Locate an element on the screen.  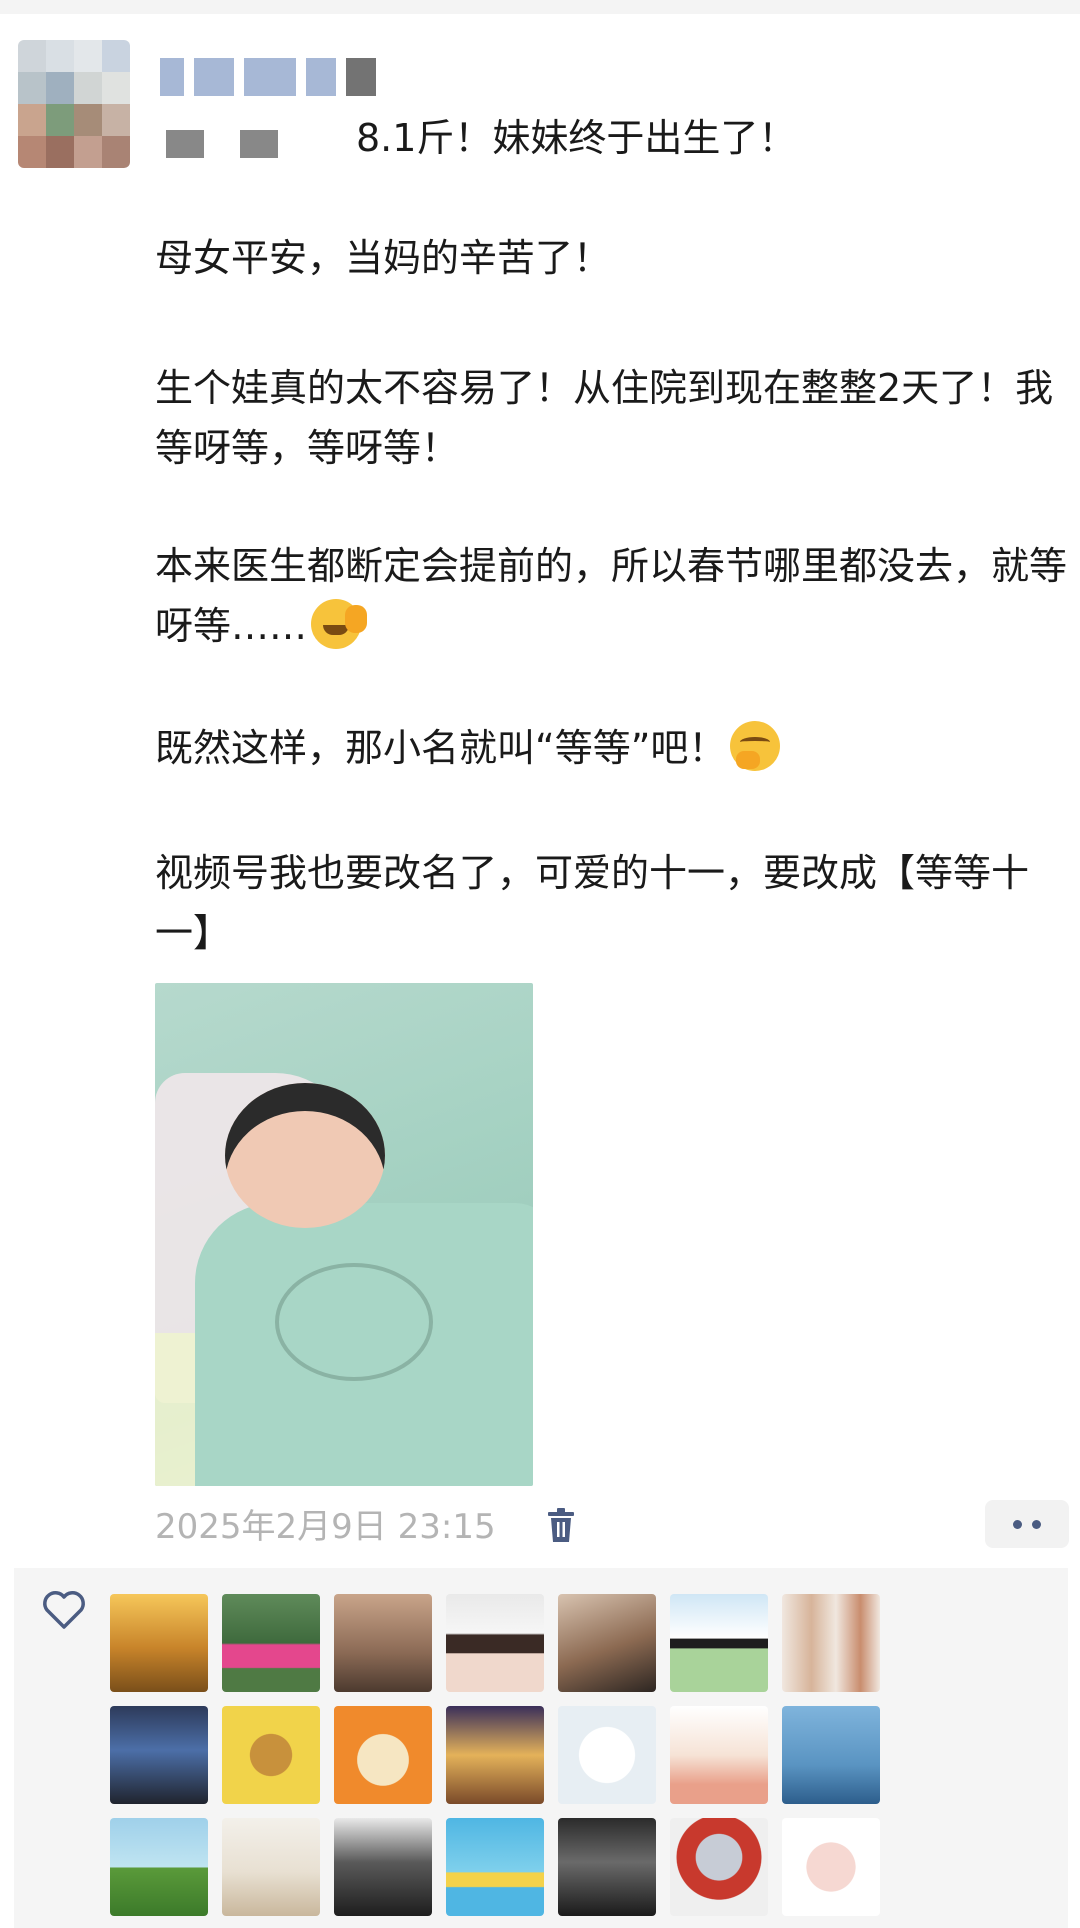
username-blurred is located at coordinates (268, 74).